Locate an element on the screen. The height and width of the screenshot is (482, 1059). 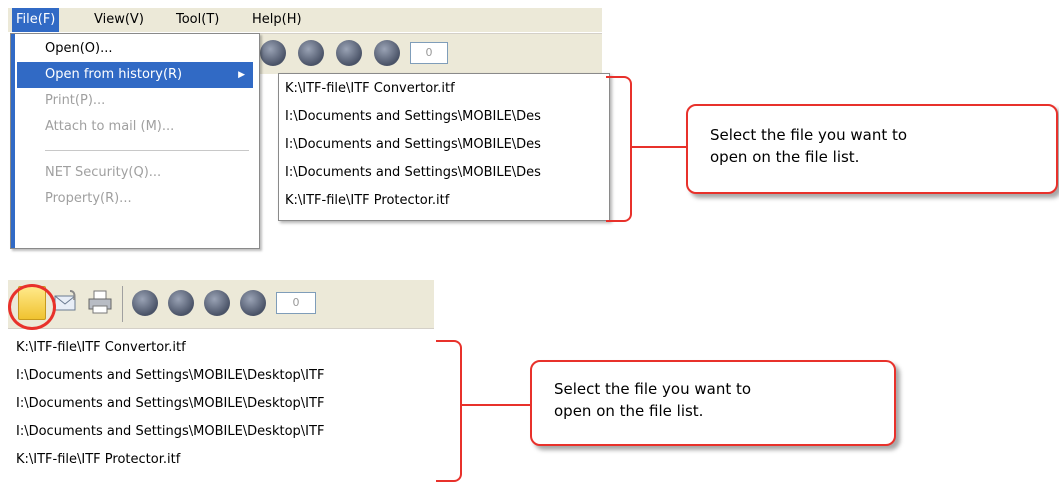
menu-bar: File(F) View(V) Tool(T) Help(H) is located at coordinates (305, 20).